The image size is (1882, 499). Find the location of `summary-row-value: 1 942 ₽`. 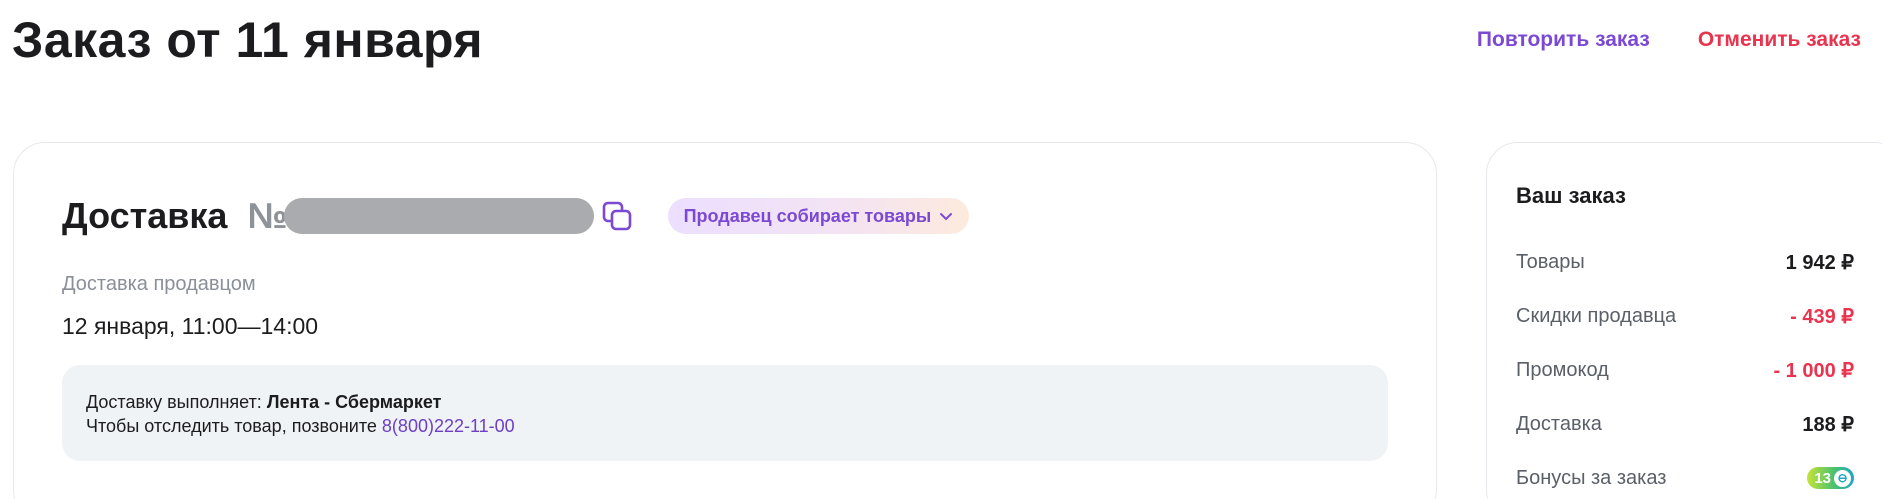

summary-row-value: 1 942 ₽ is located at coordinates (1819, 262).